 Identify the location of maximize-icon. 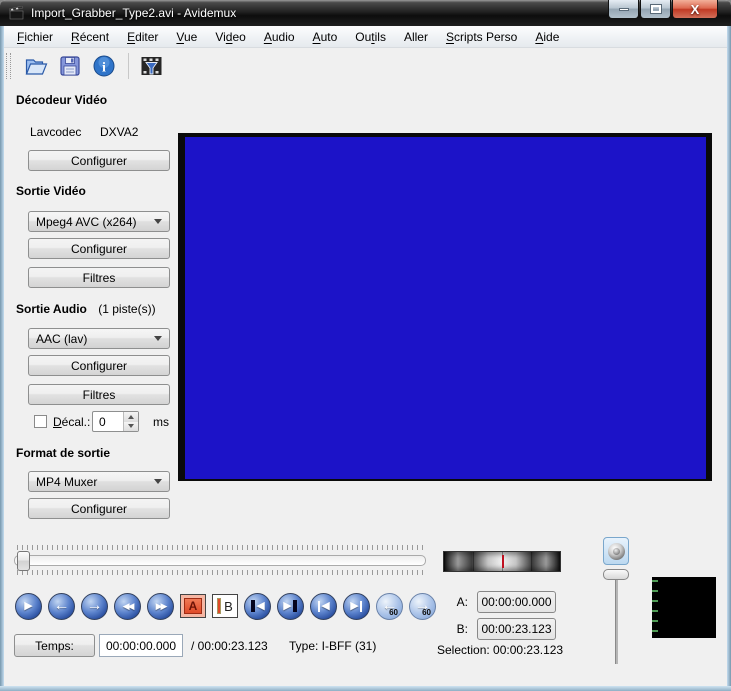
(655, 9).